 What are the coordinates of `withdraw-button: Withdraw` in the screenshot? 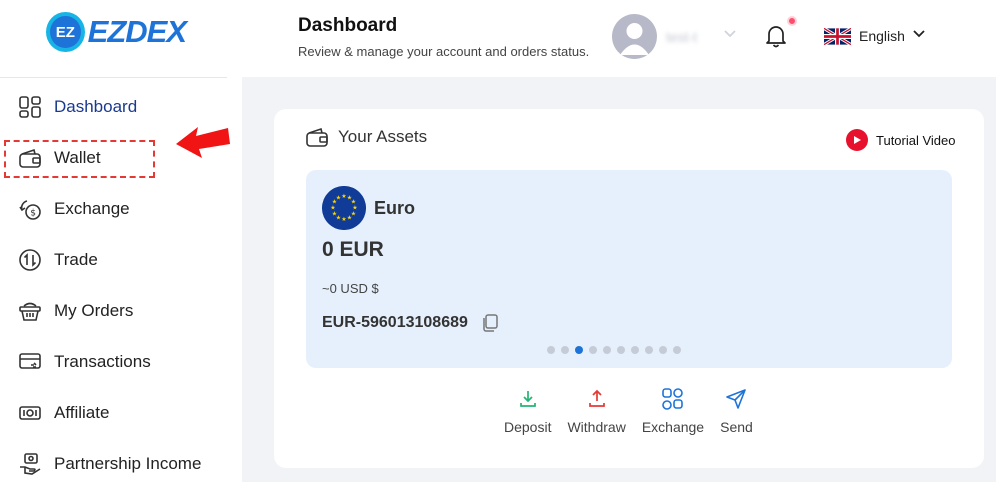 It's located at (596, 411).